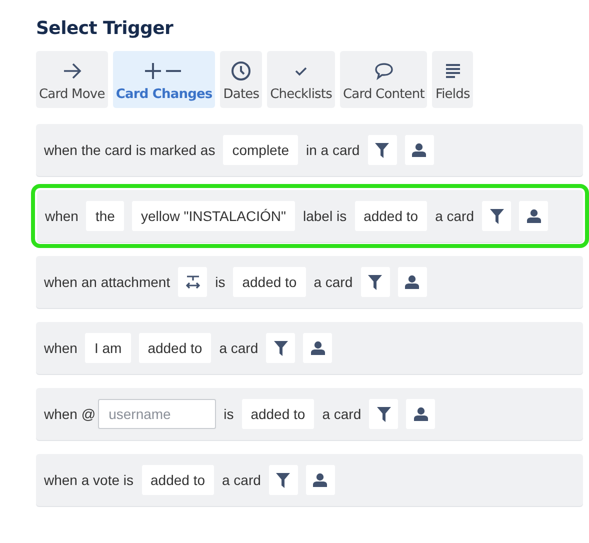 This screenshot has width=589, height=543. Describe the element at coordinates (213, 216) in the screenshot. I see `option-button: yellow "INSTALACIÓN"` at that location.